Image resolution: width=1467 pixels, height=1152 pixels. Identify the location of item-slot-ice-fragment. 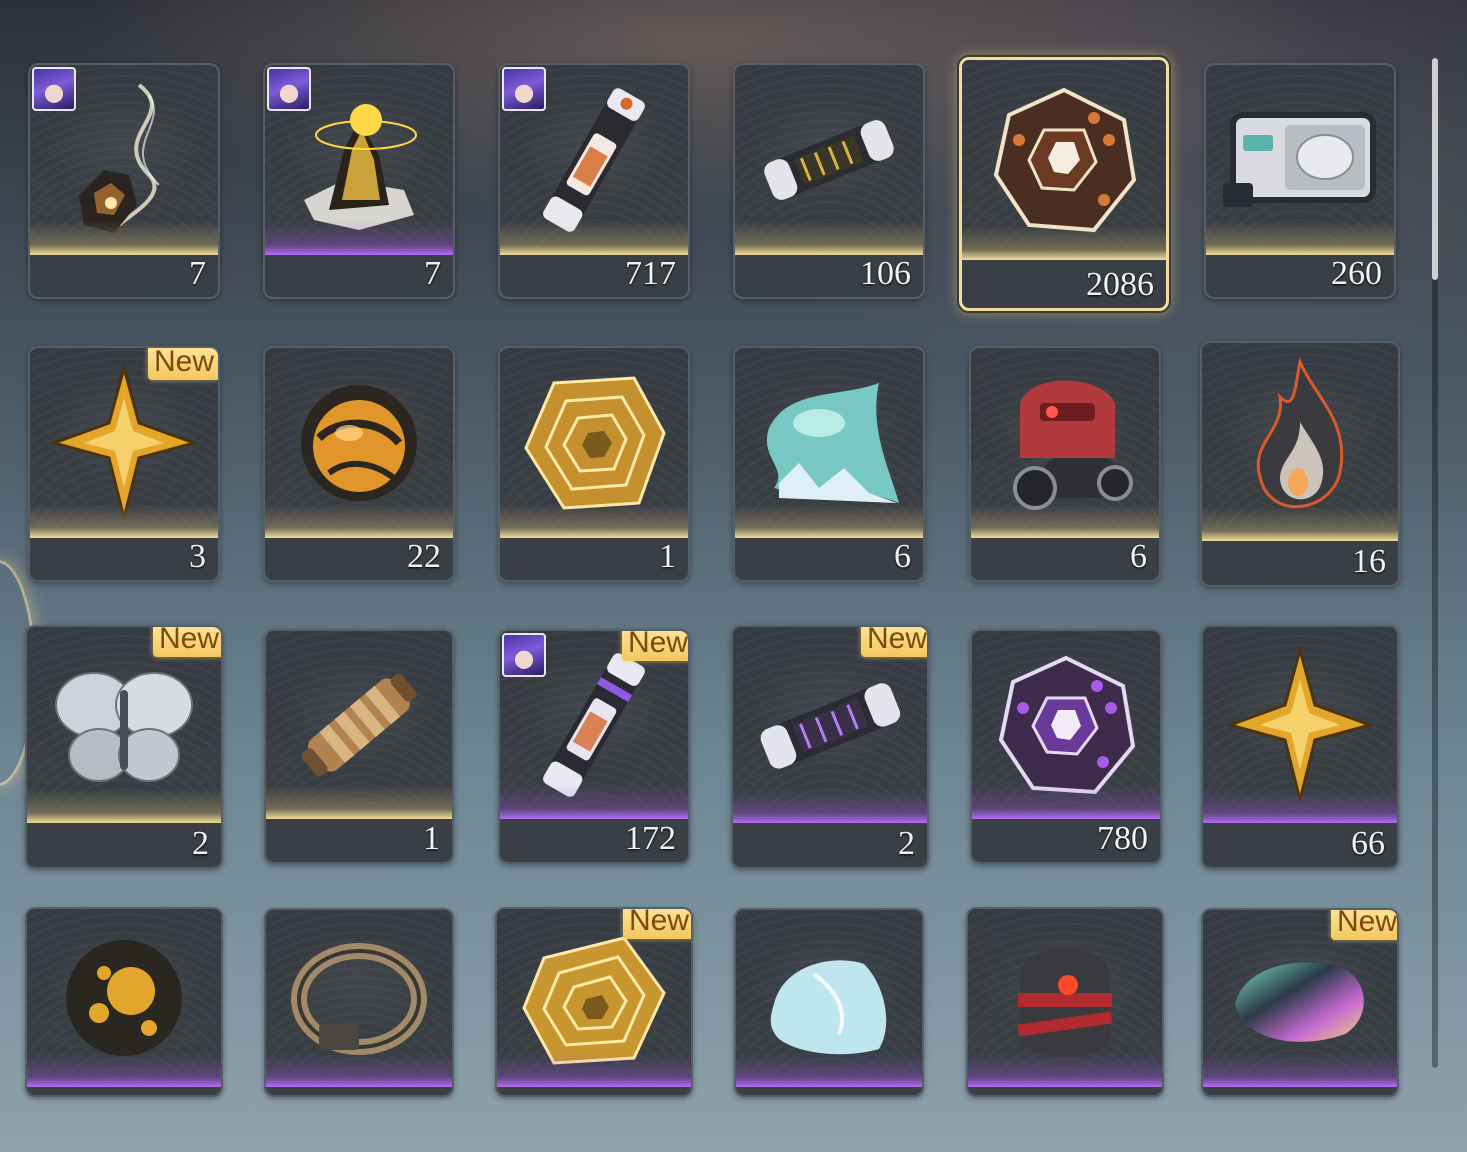
(829, 1002).